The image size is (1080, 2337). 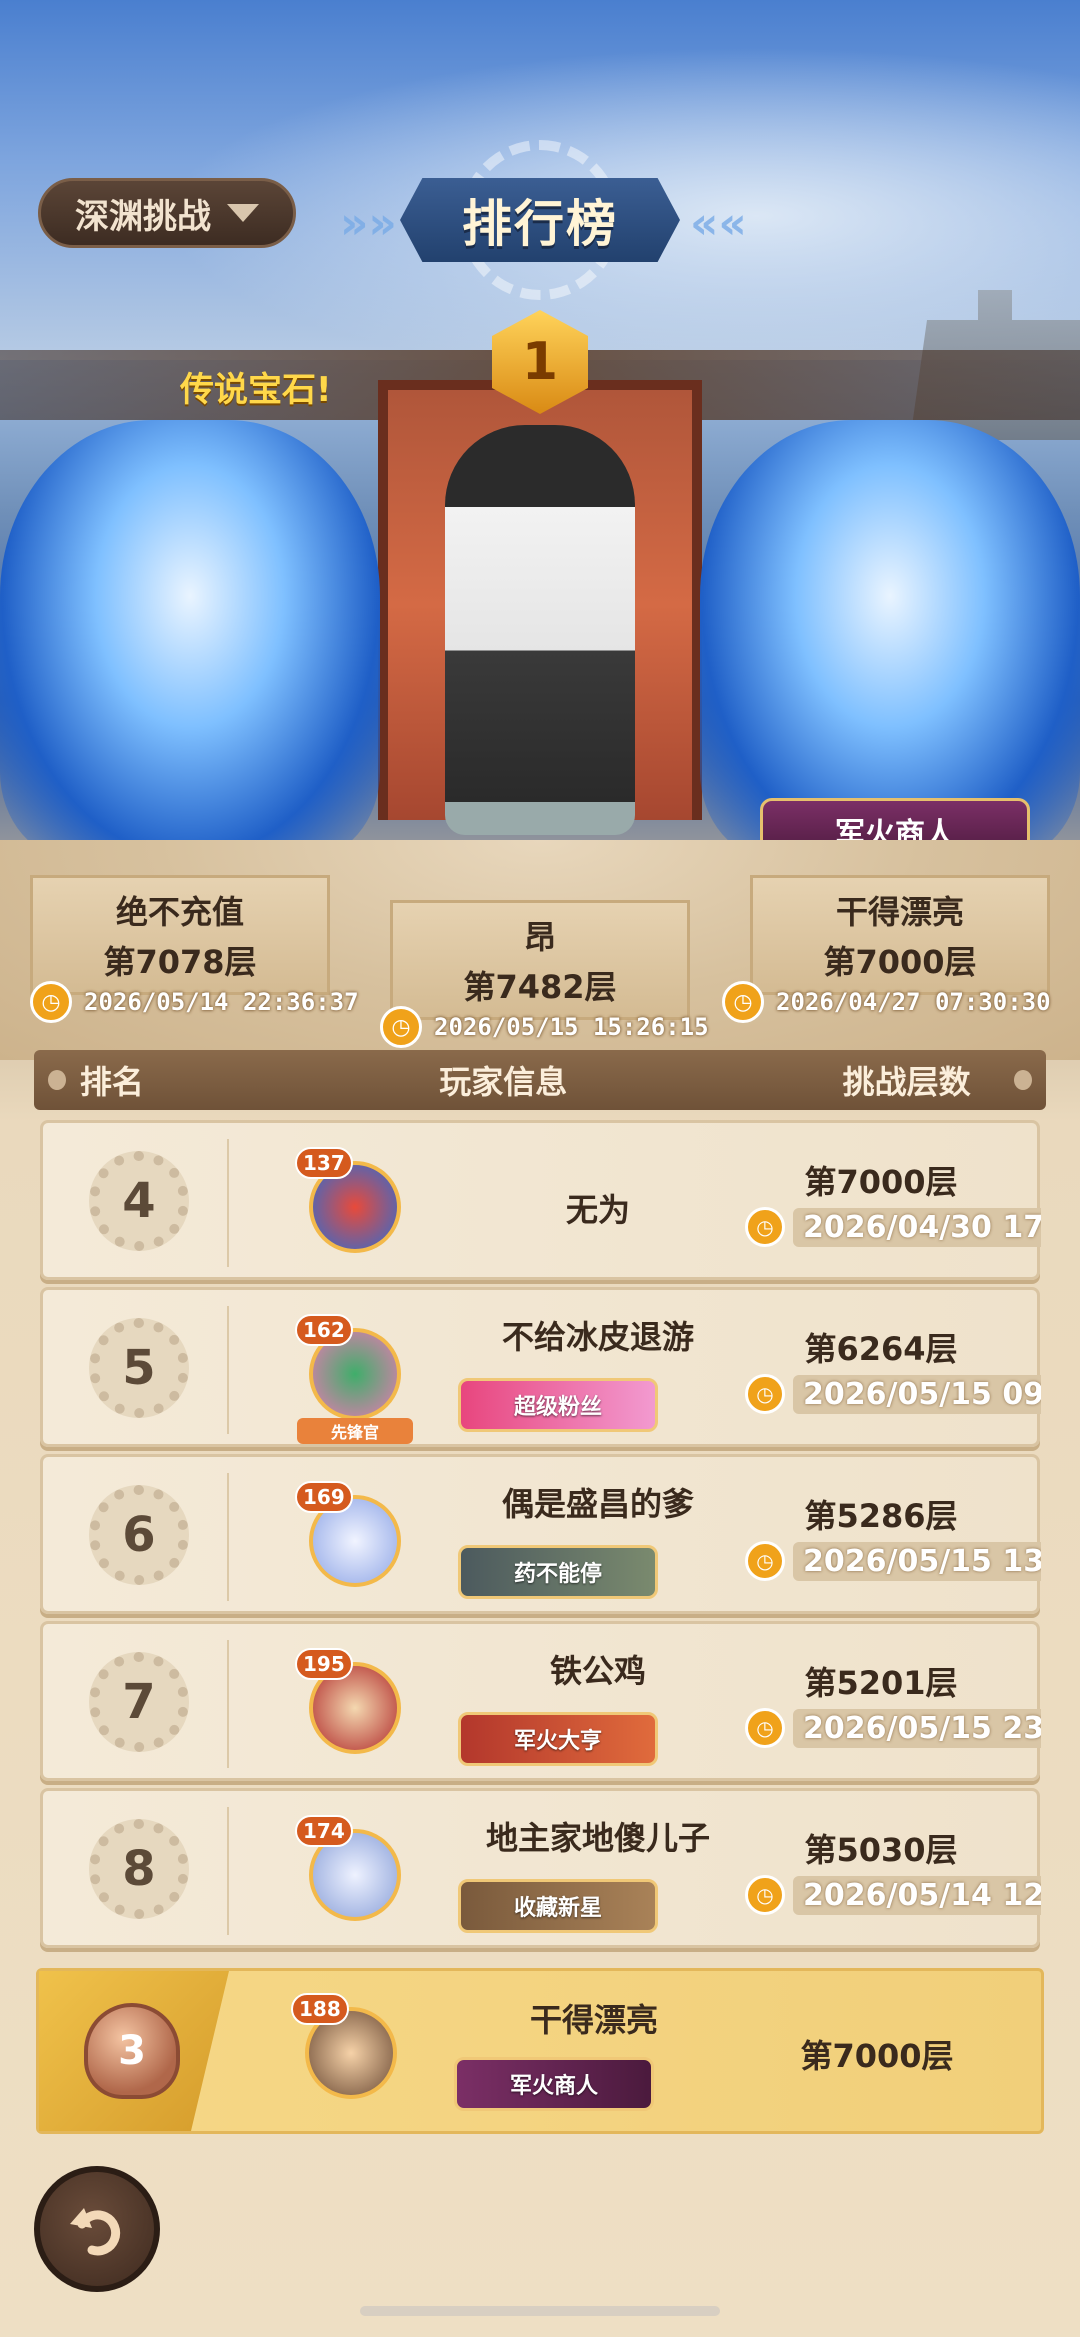 I want to click on level-badge: 162, so click(x=324, y=1330).